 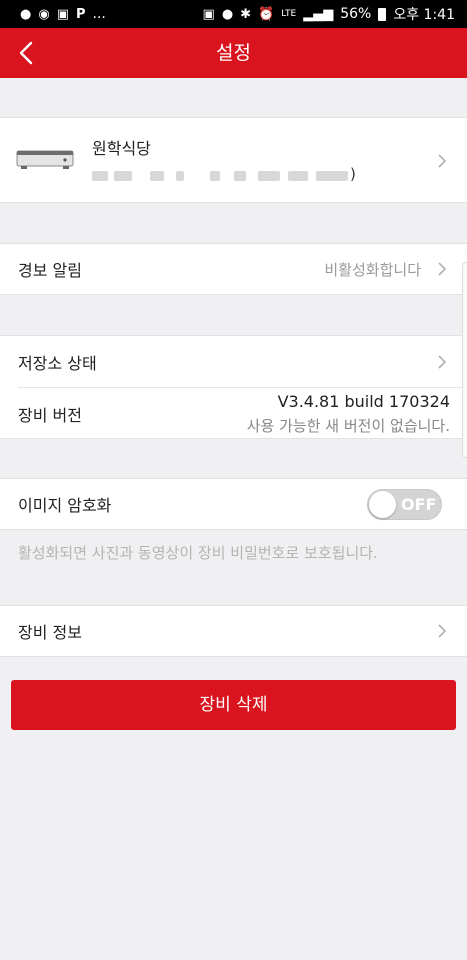 What do you see at coordinates (233, 705) in the screenshot?
I see `delete-device-button: 장비 삭제` at bounding box center [233, 705].